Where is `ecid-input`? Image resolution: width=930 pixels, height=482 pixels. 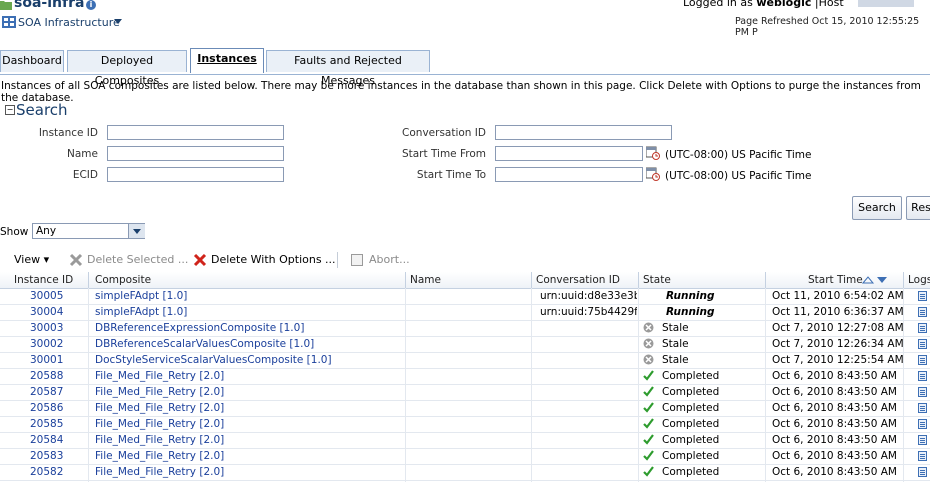 ecid-input is located at coordinates (195, 174).